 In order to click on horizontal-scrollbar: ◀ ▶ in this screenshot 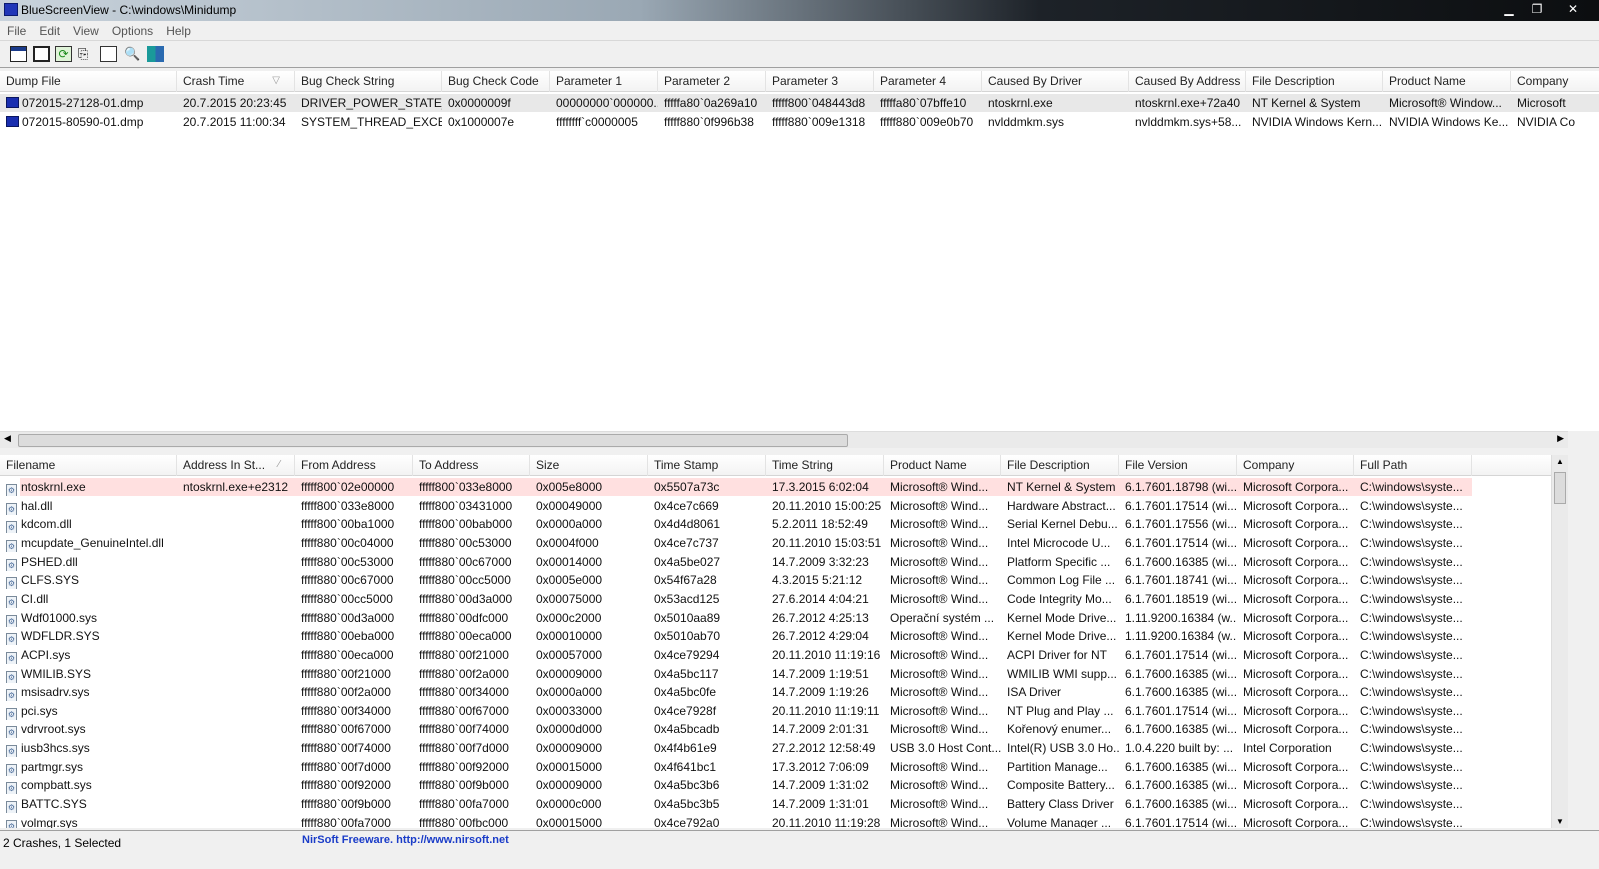, I will do `click(784, 439)`.